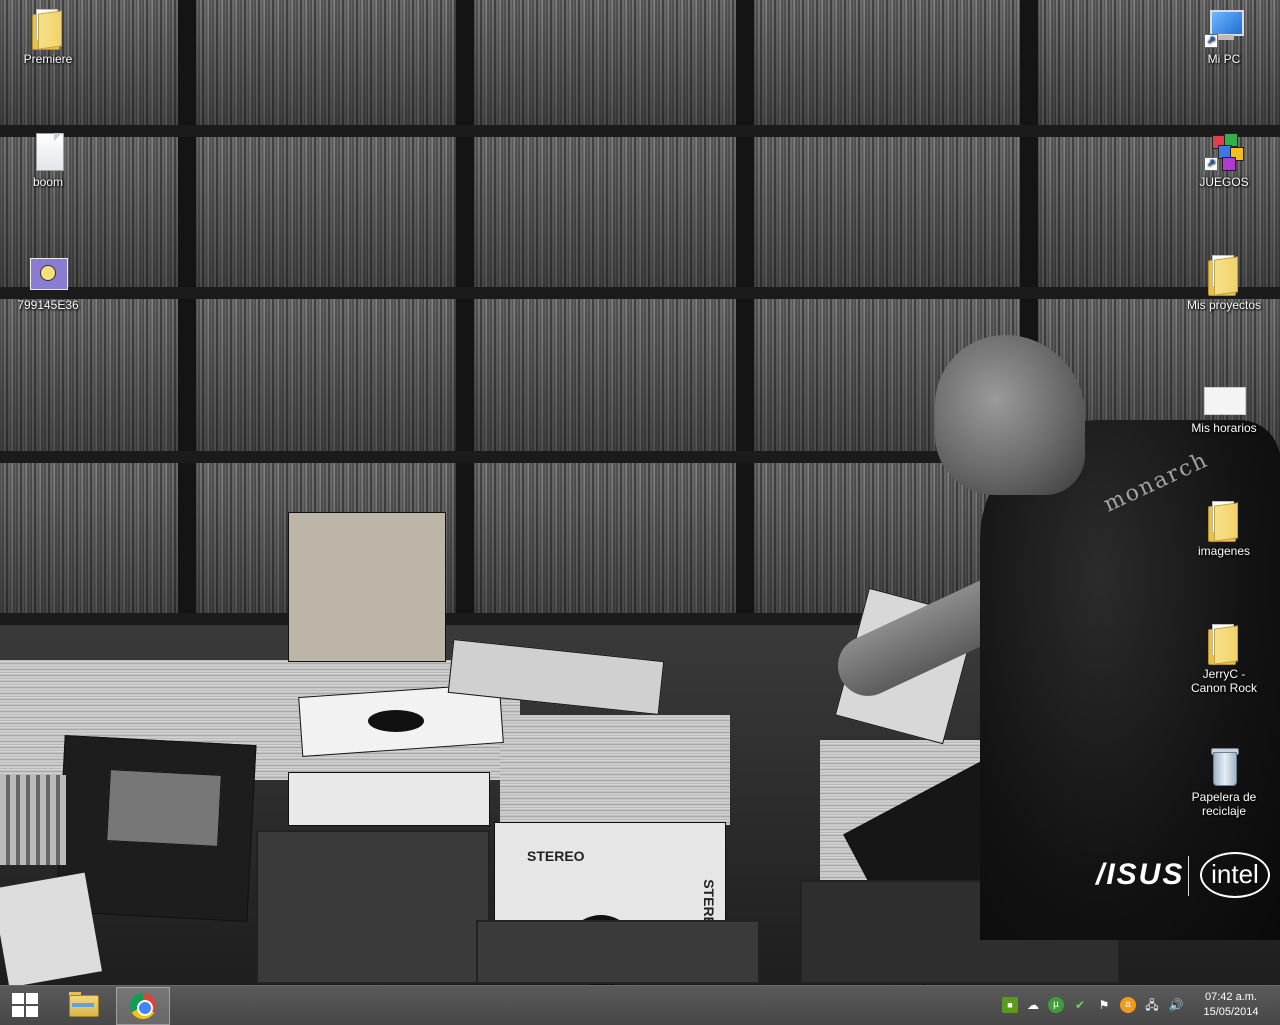  What do you see at coordinates (1010, 415) in the screenshot?
I see `person-head` at bounding box center [1010, 415].